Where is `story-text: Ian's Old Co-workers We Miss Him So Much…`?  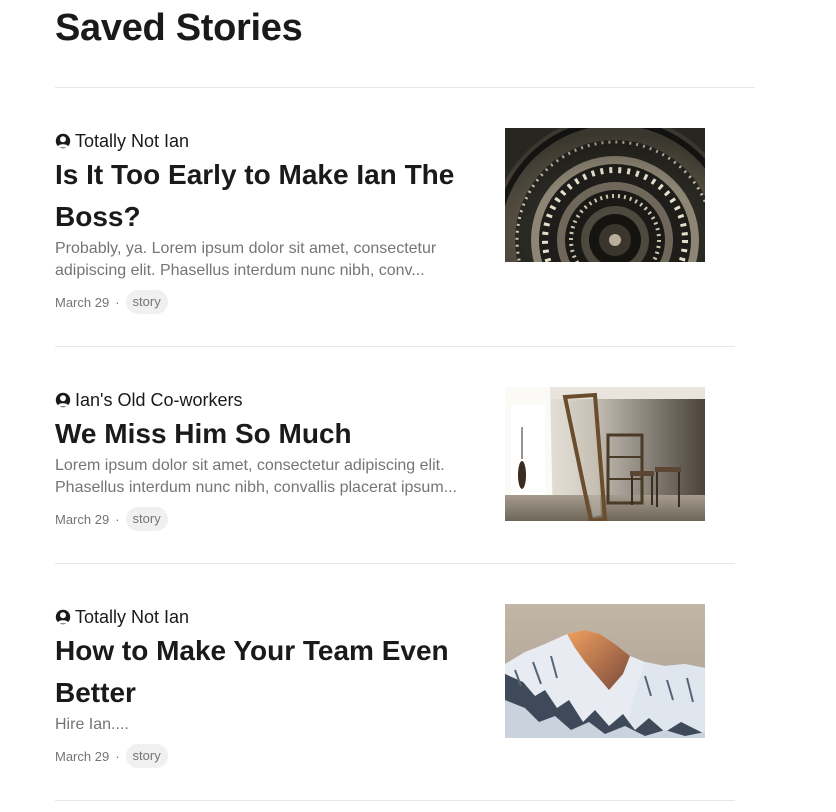 story-text: Ian's Old Co-workers We Miss Him So Much… is located at coordinates (265, 459).